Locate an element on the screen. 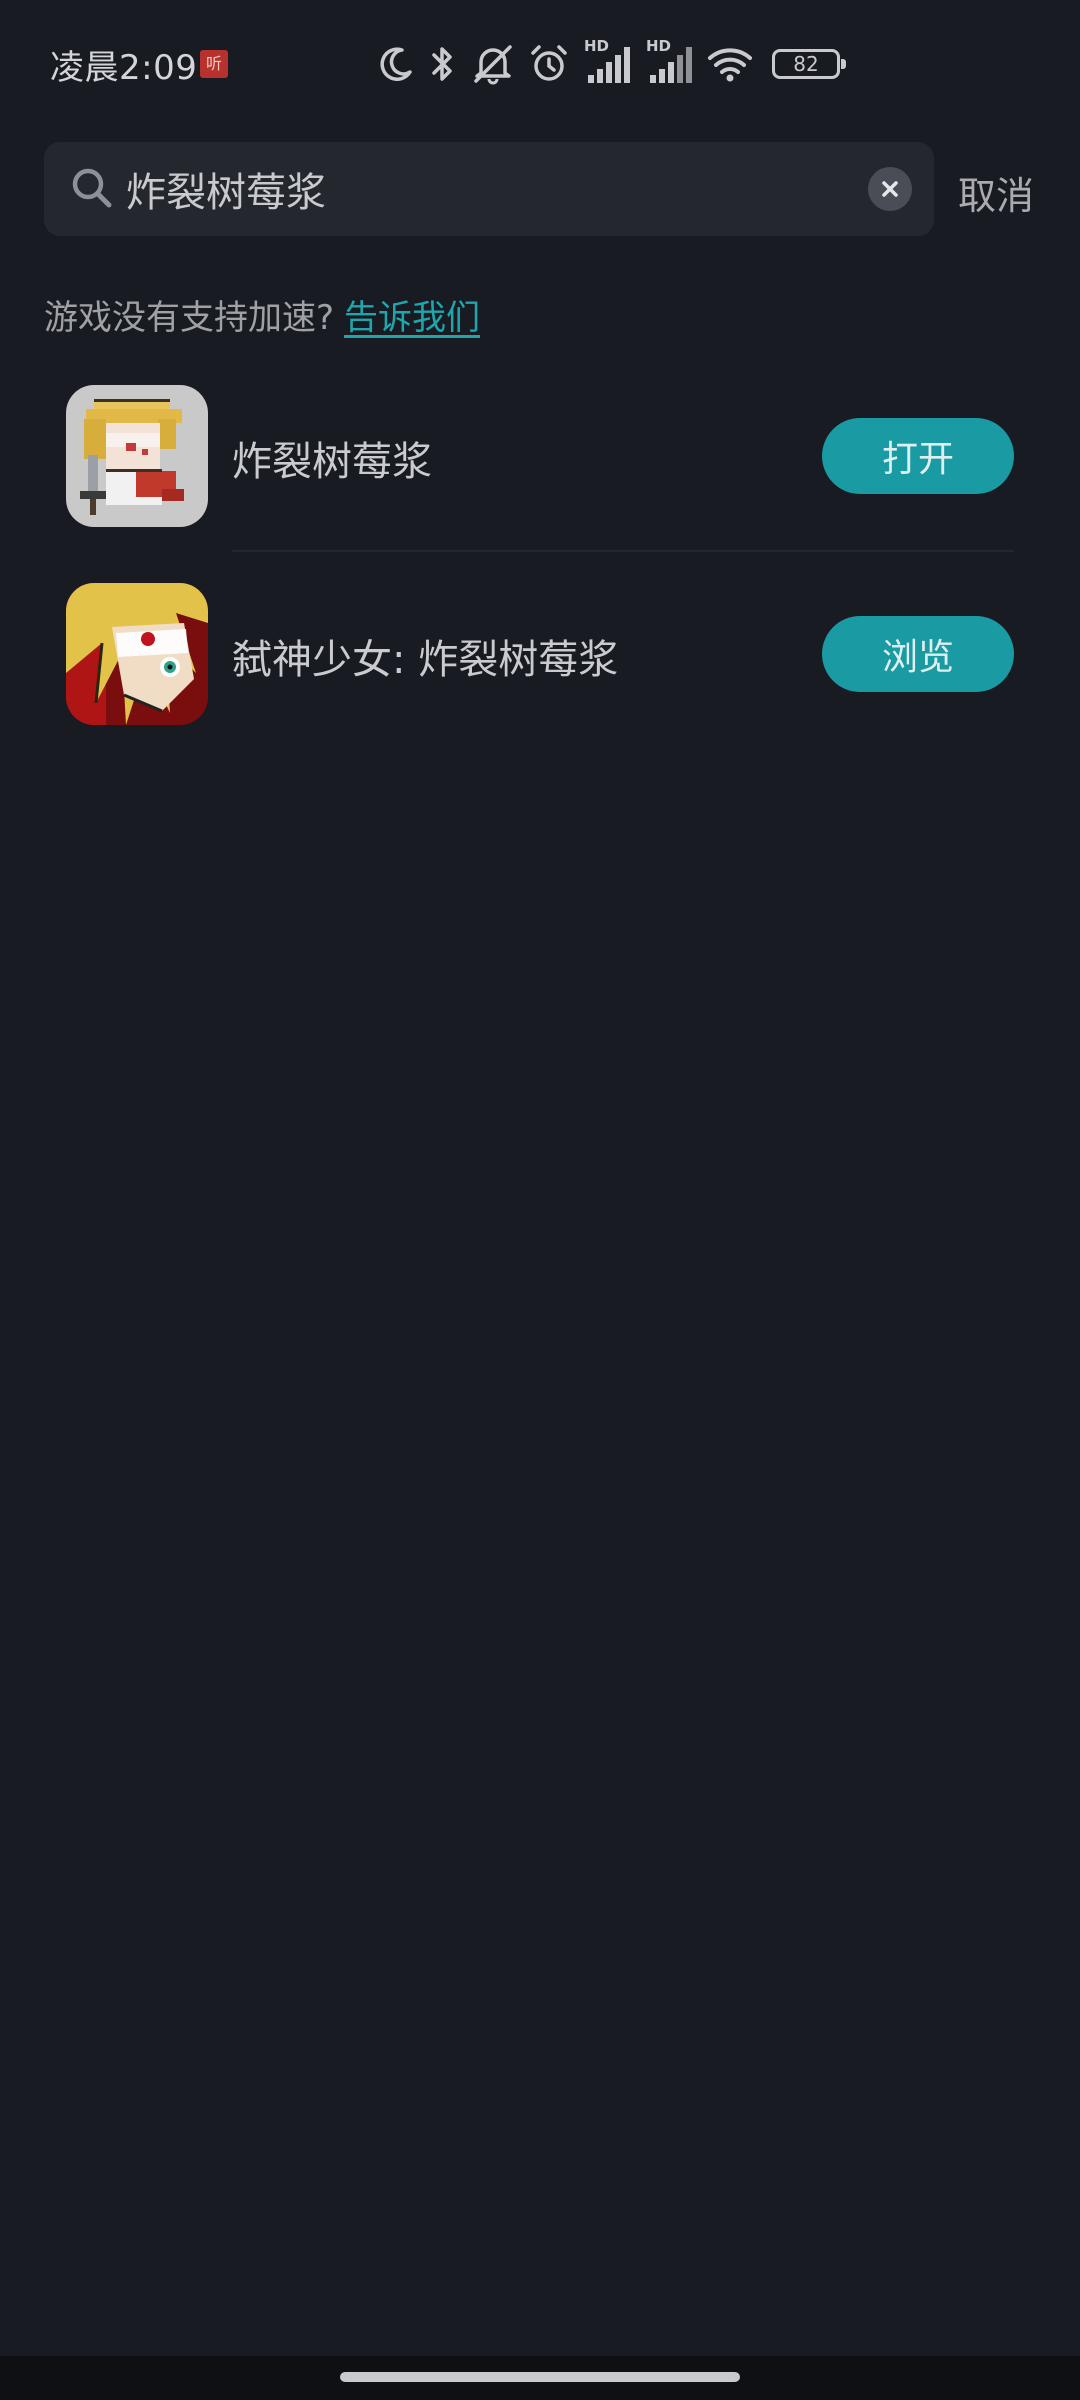 This screenshot has width=1080, height=2400. battery-icon: 82 is located at coordinates (809, 64).